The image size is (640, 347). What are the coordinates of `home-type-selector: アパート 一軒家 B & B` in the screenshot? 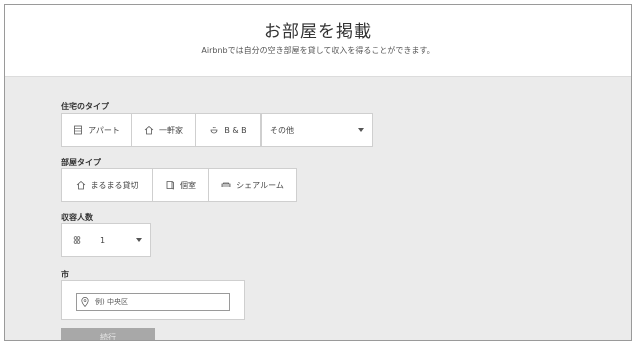 It's located at (161, 130).